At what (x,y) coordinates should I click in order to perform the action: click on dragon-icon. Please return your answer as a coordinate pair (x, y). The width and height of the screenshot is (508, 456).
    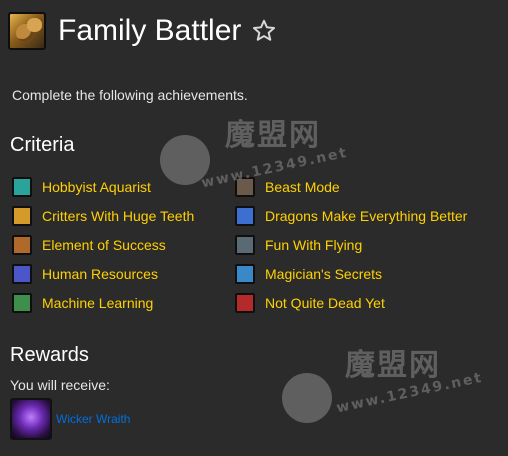
    Looking at the image, I should click on (245, 215).